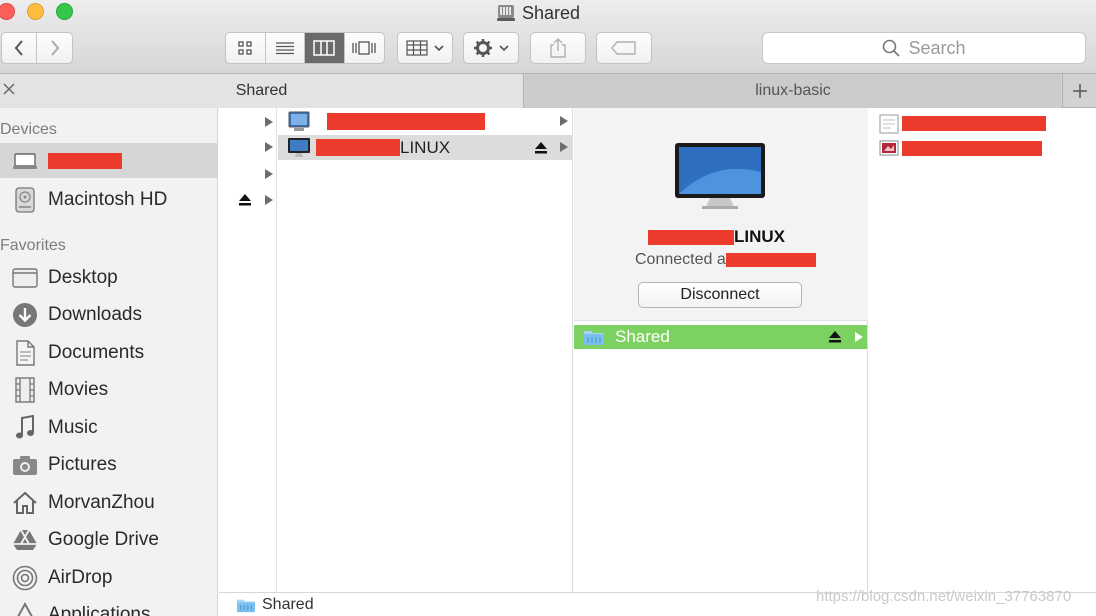  I want to click on list-item-selected: Shared, so click(720, 337).